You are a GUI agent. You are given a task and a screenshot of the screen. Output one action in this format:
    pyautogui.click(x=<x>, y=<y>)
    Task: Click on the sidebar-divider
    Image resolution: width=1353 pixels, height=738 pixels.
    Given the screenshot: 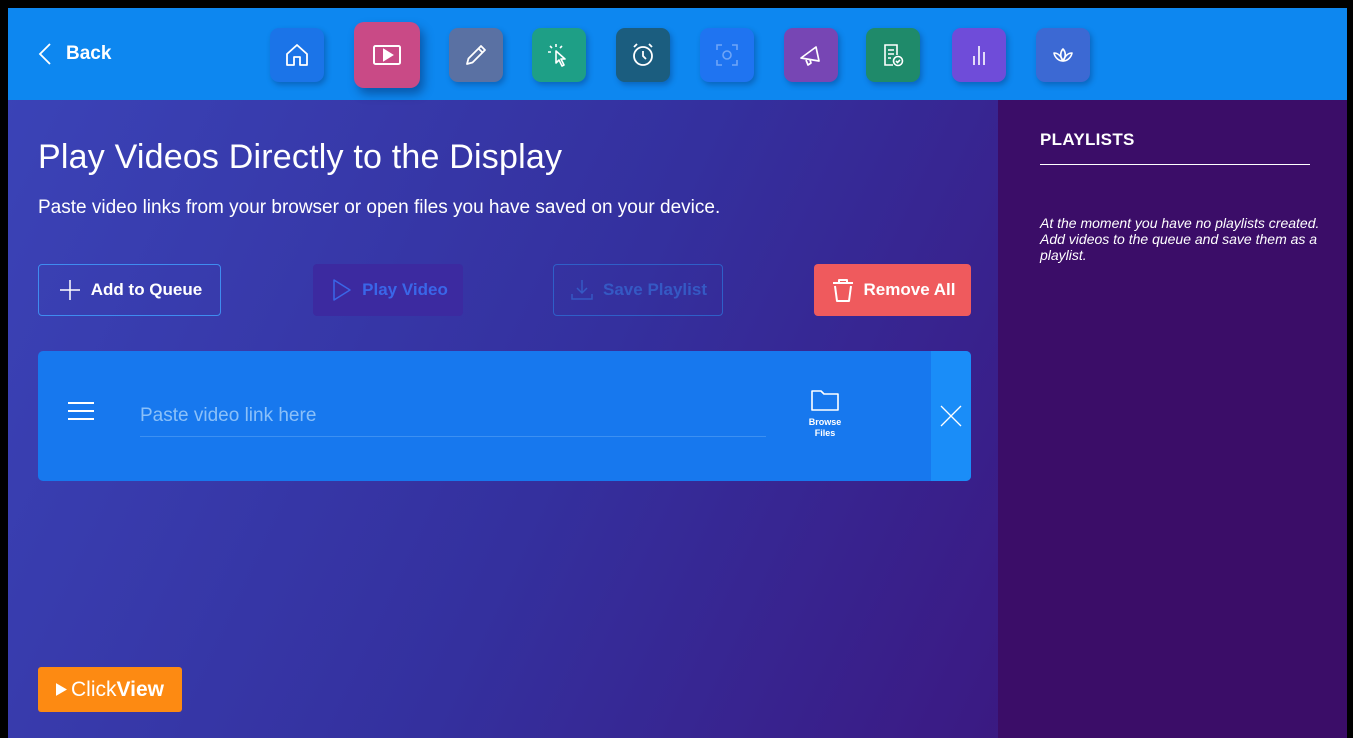 What is the action you would take?
    pyautogui.click(x=1175, y=164)
    